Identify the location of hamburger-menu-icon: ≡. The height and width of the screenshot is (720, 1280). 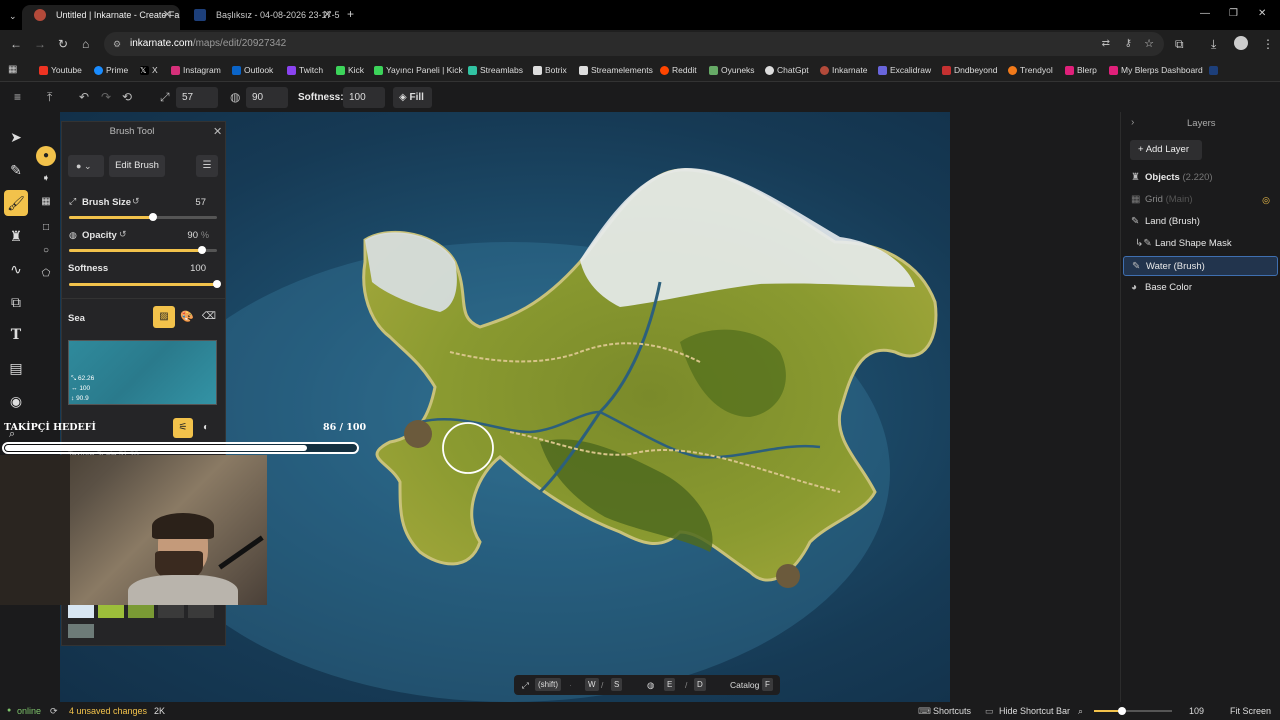
(17, 97).